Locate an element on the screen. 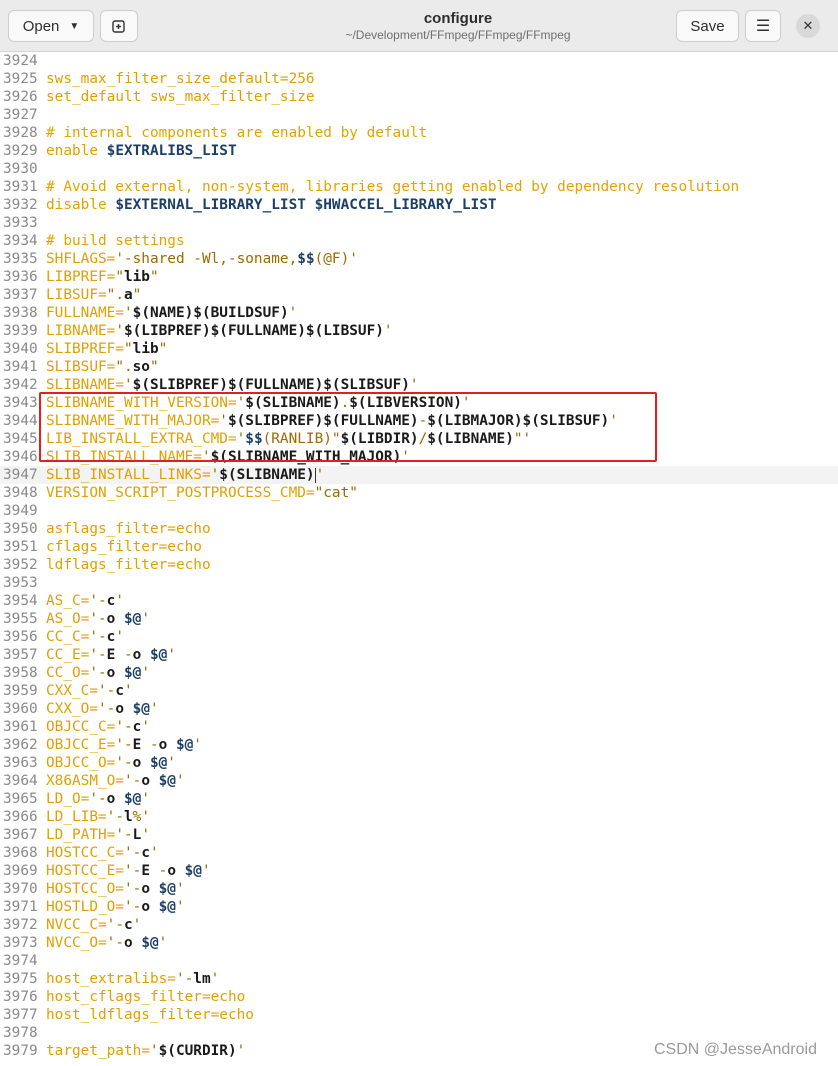 The image size is (838, 1066). code-token: LD_PATH= is located at coordinates (81, 835).